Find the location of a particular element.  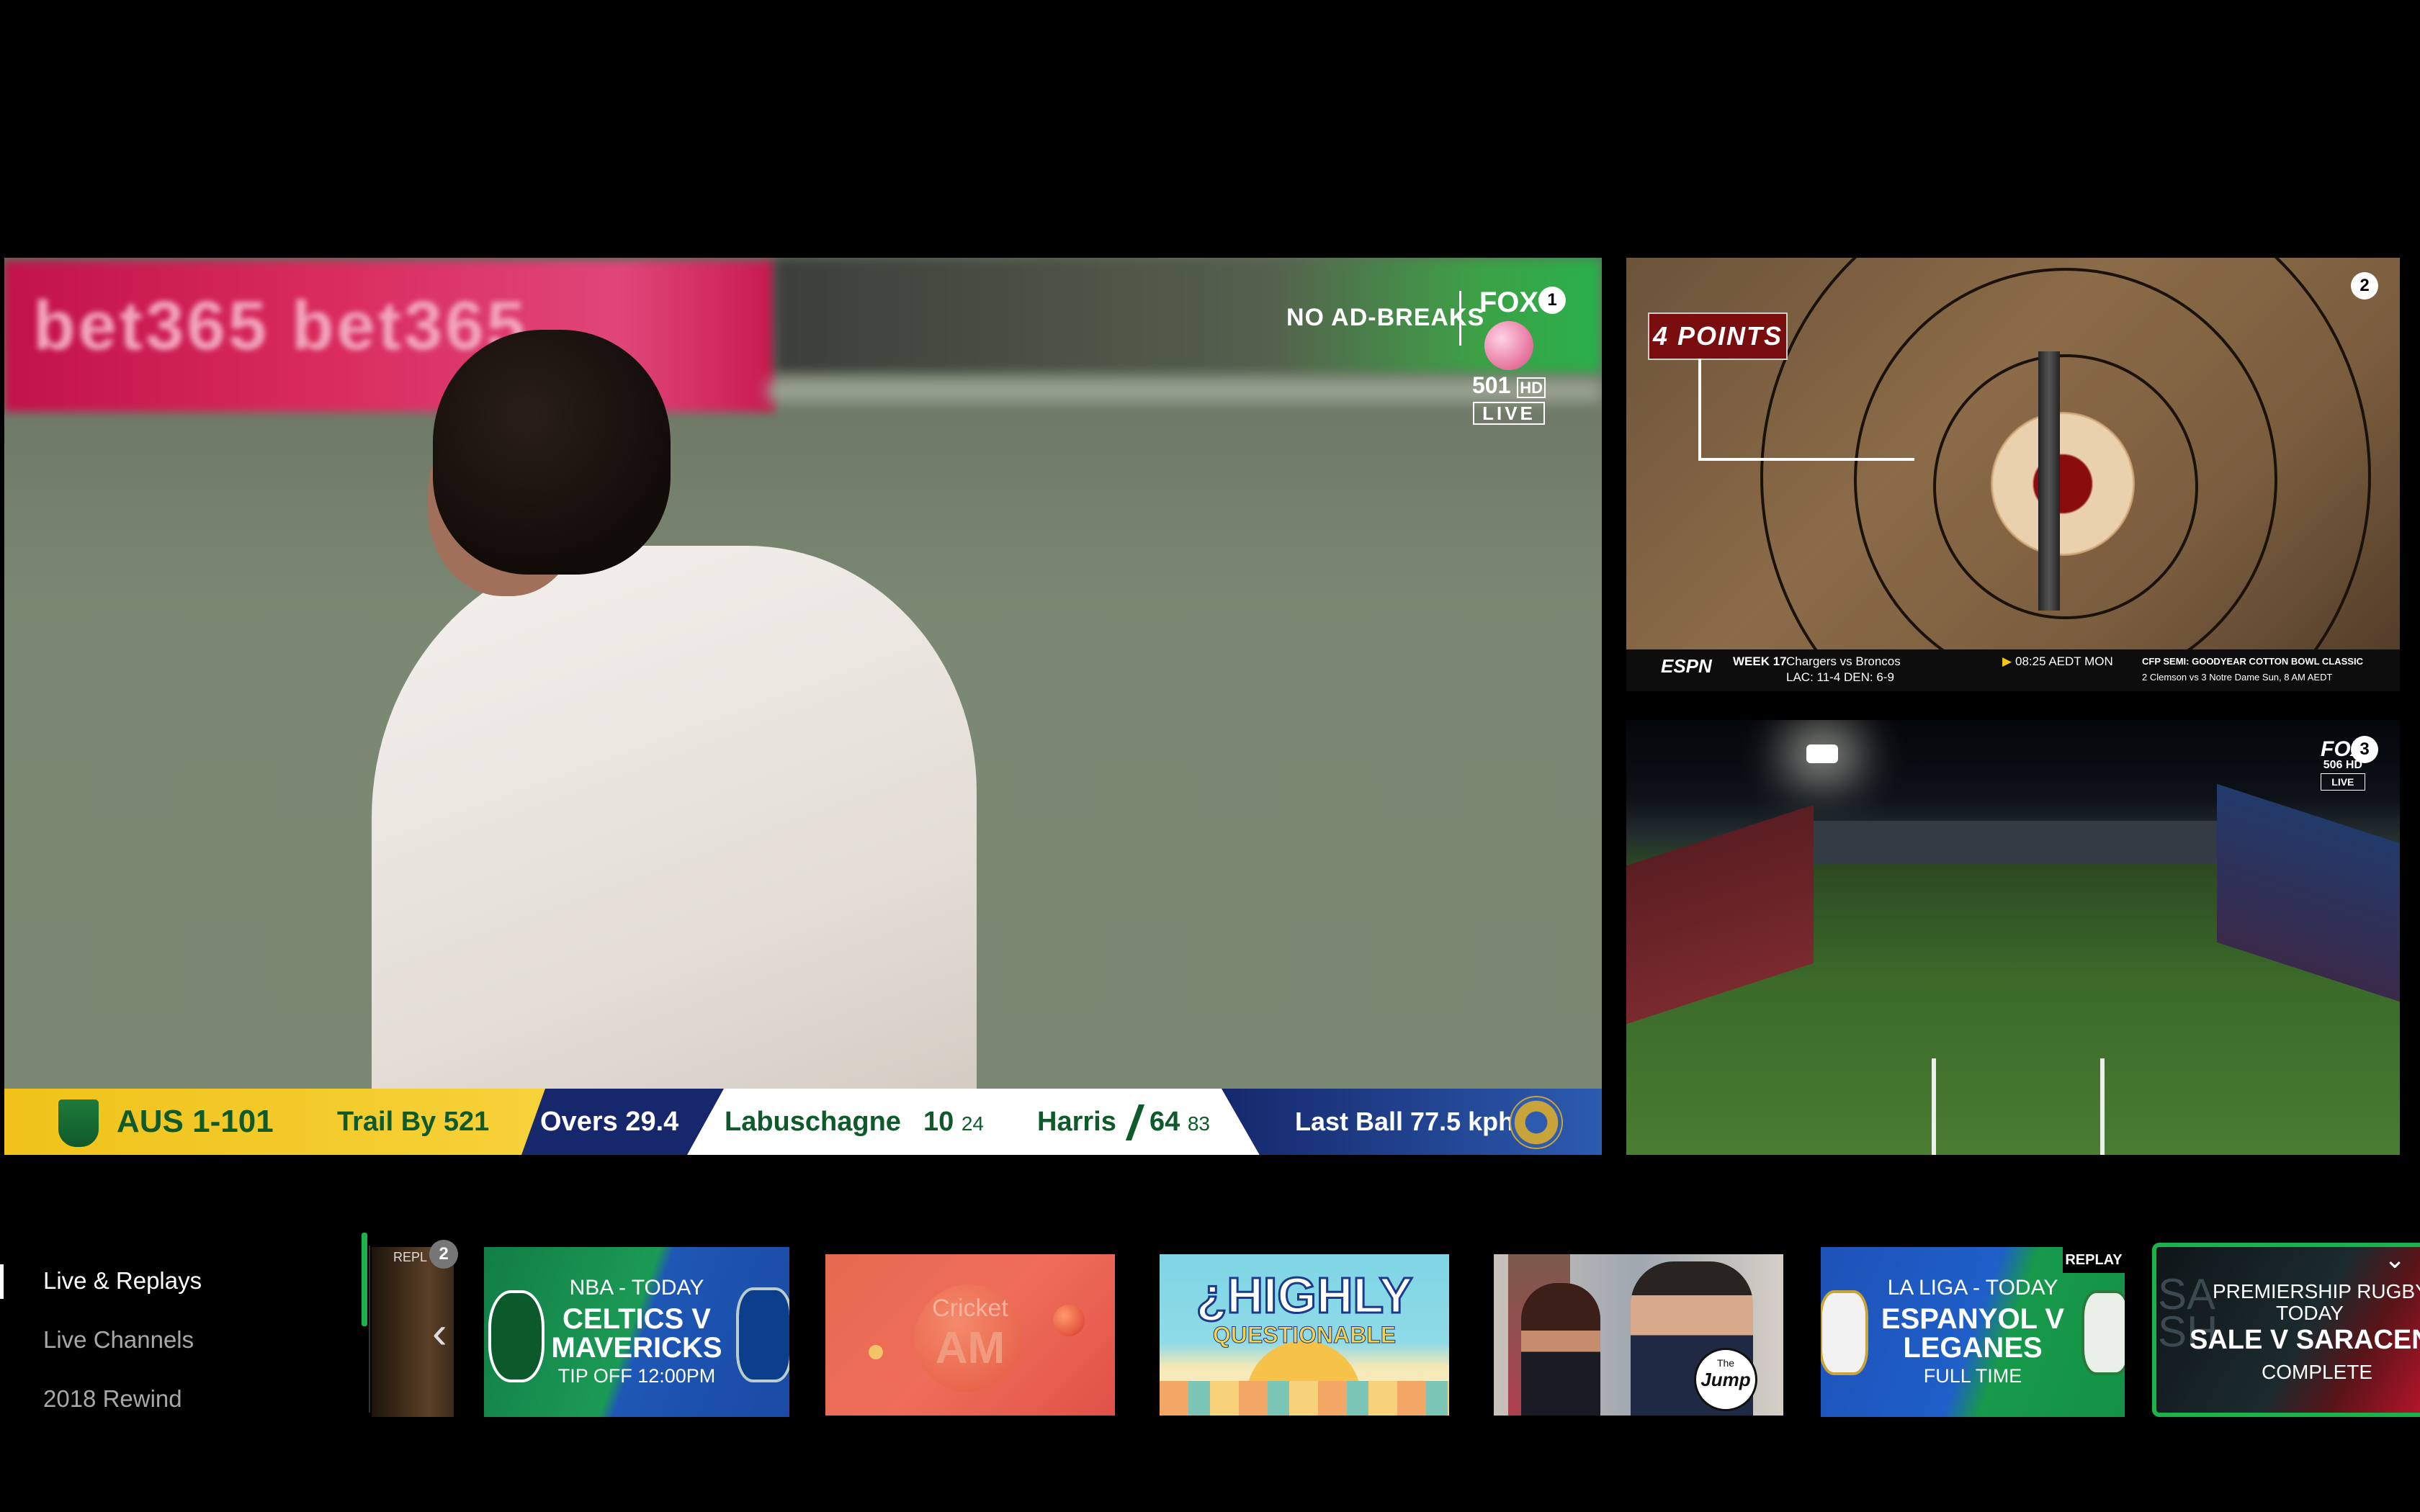

axe-handle is located at coordinates (2049, 481).